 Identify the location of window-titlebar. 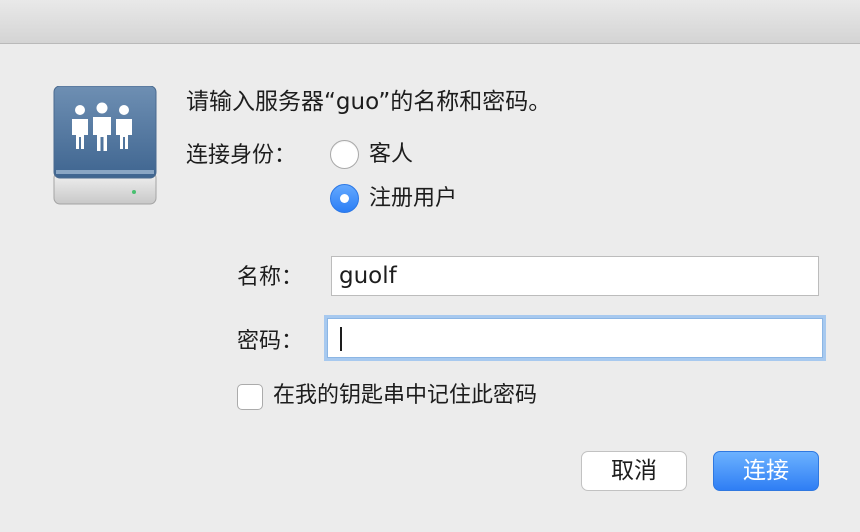
(430, 22).